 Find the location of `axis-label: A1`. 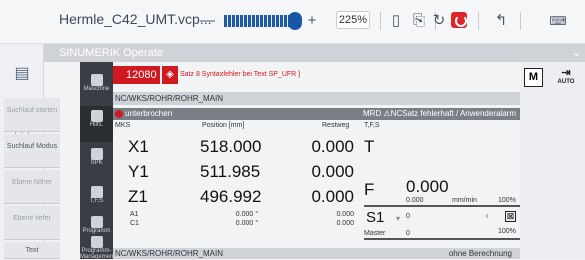

axis-label: A1 is located at coordinates (134, 214).